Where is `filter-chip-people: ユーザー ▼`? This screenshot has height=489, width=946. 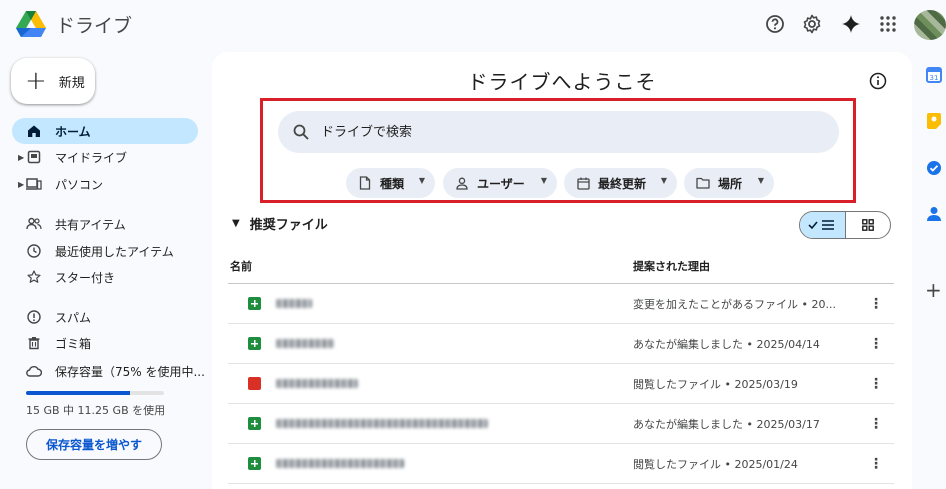 filter-chip-people: ユーザー ▼ is located at coordinates (500, 183).